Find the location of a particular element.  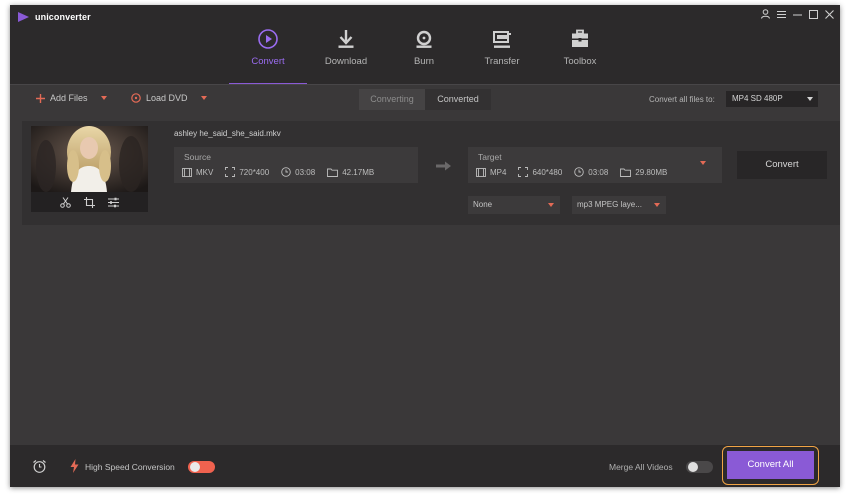

output-format-select: MP4 SD 480P is located at coordinates (772, 99).